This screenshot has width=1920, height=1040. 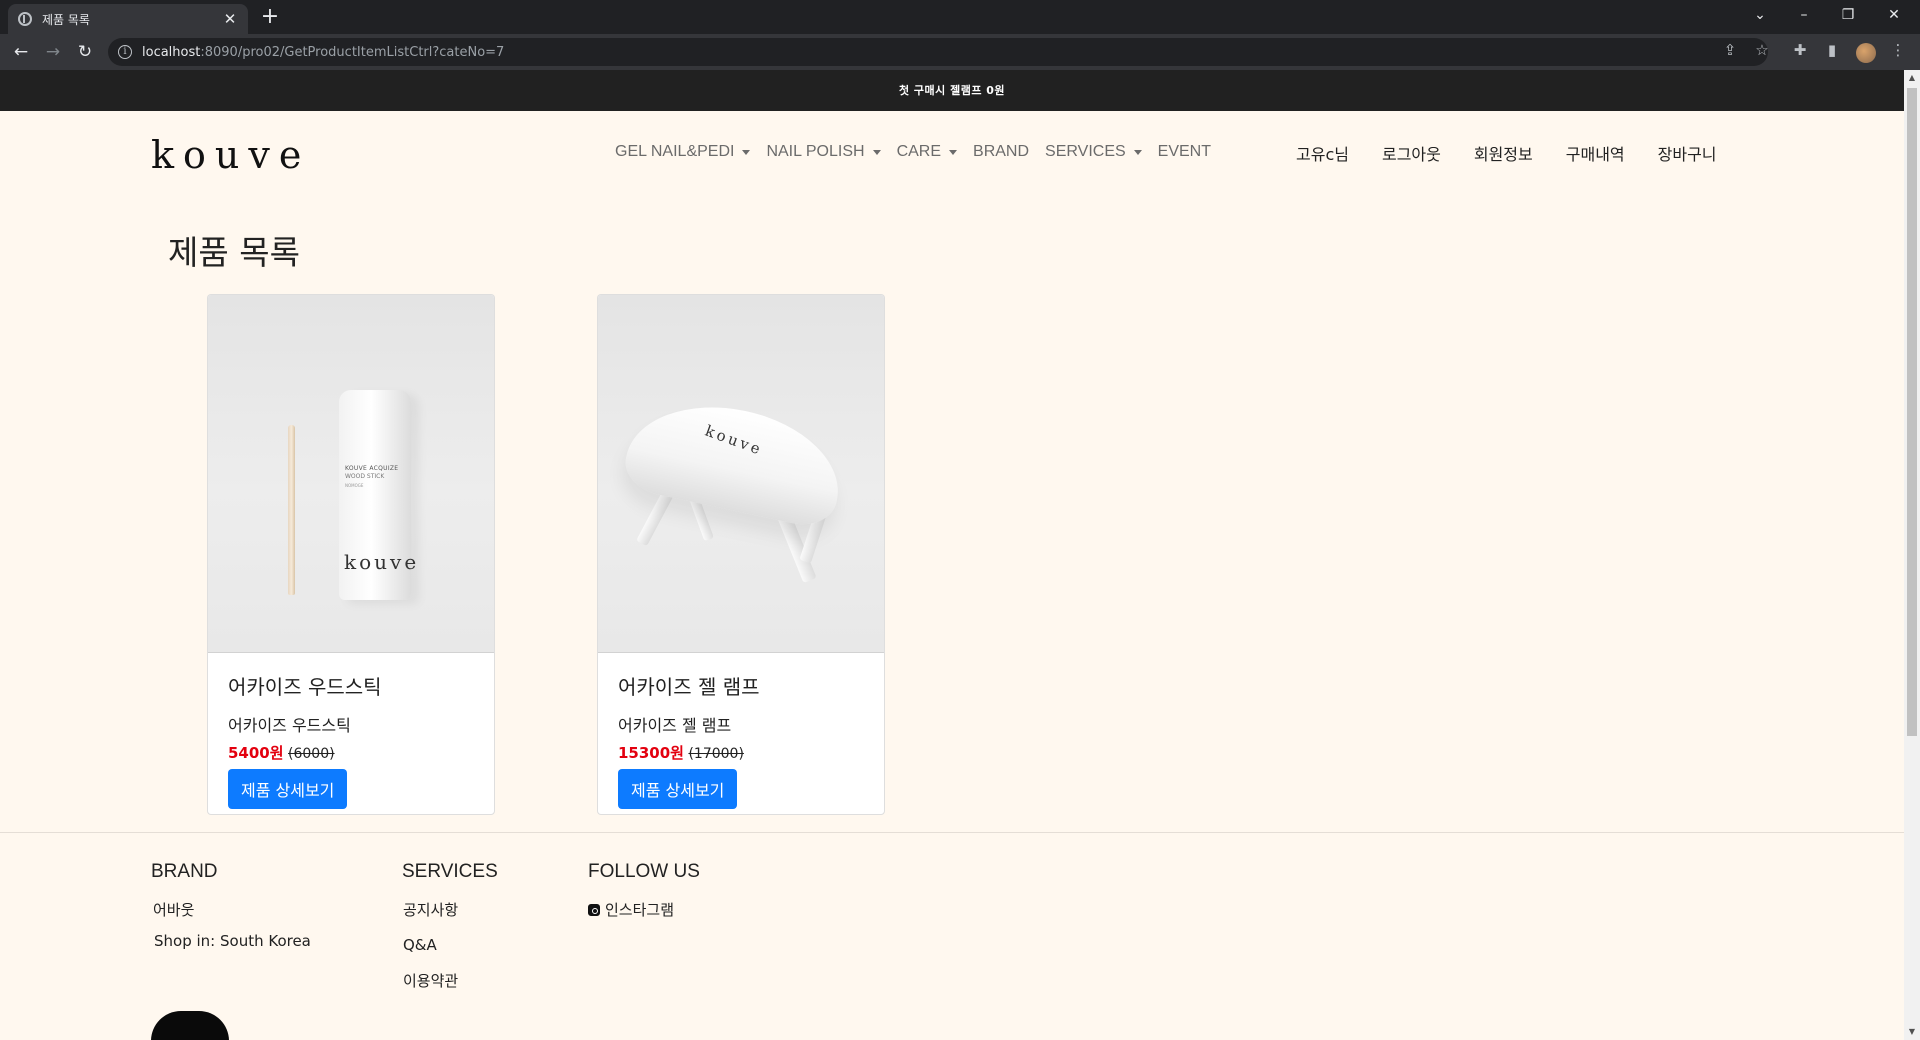 I want to click on product-image-gel-lamp: kouve, so click(x=741, y=474).